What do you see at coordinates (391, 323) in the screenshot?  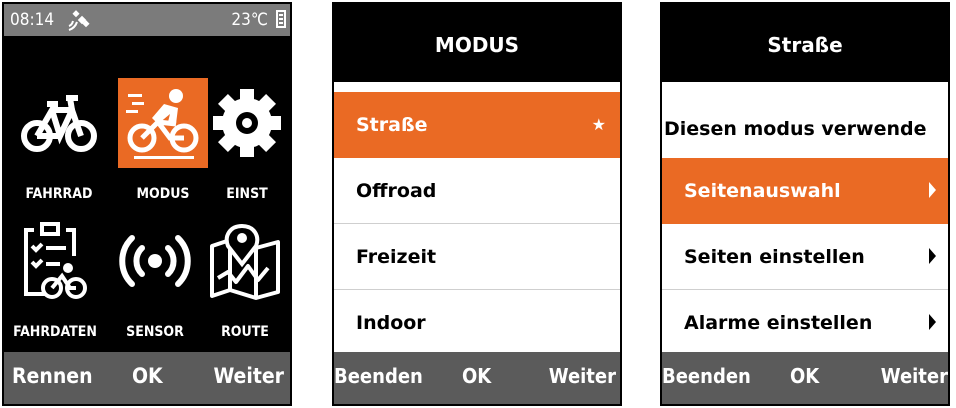 I see `list-item-label: Indoor` at bounding box center [391, 323].